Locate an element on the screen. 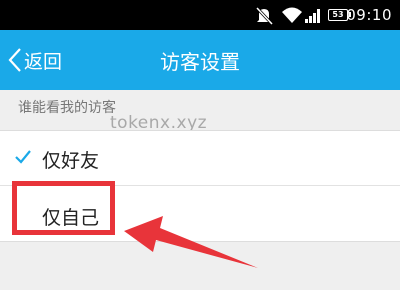 The image size is (400, 290). option-label: 仅好友 is located at coordinates (71, 161).